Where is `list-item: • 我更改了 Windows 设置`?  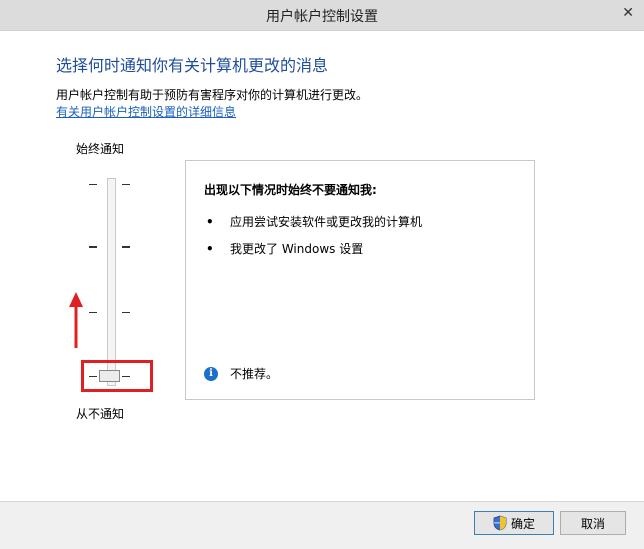
list-item: • 我更改了 Windows 设置 is located at coordinates (284, 248).